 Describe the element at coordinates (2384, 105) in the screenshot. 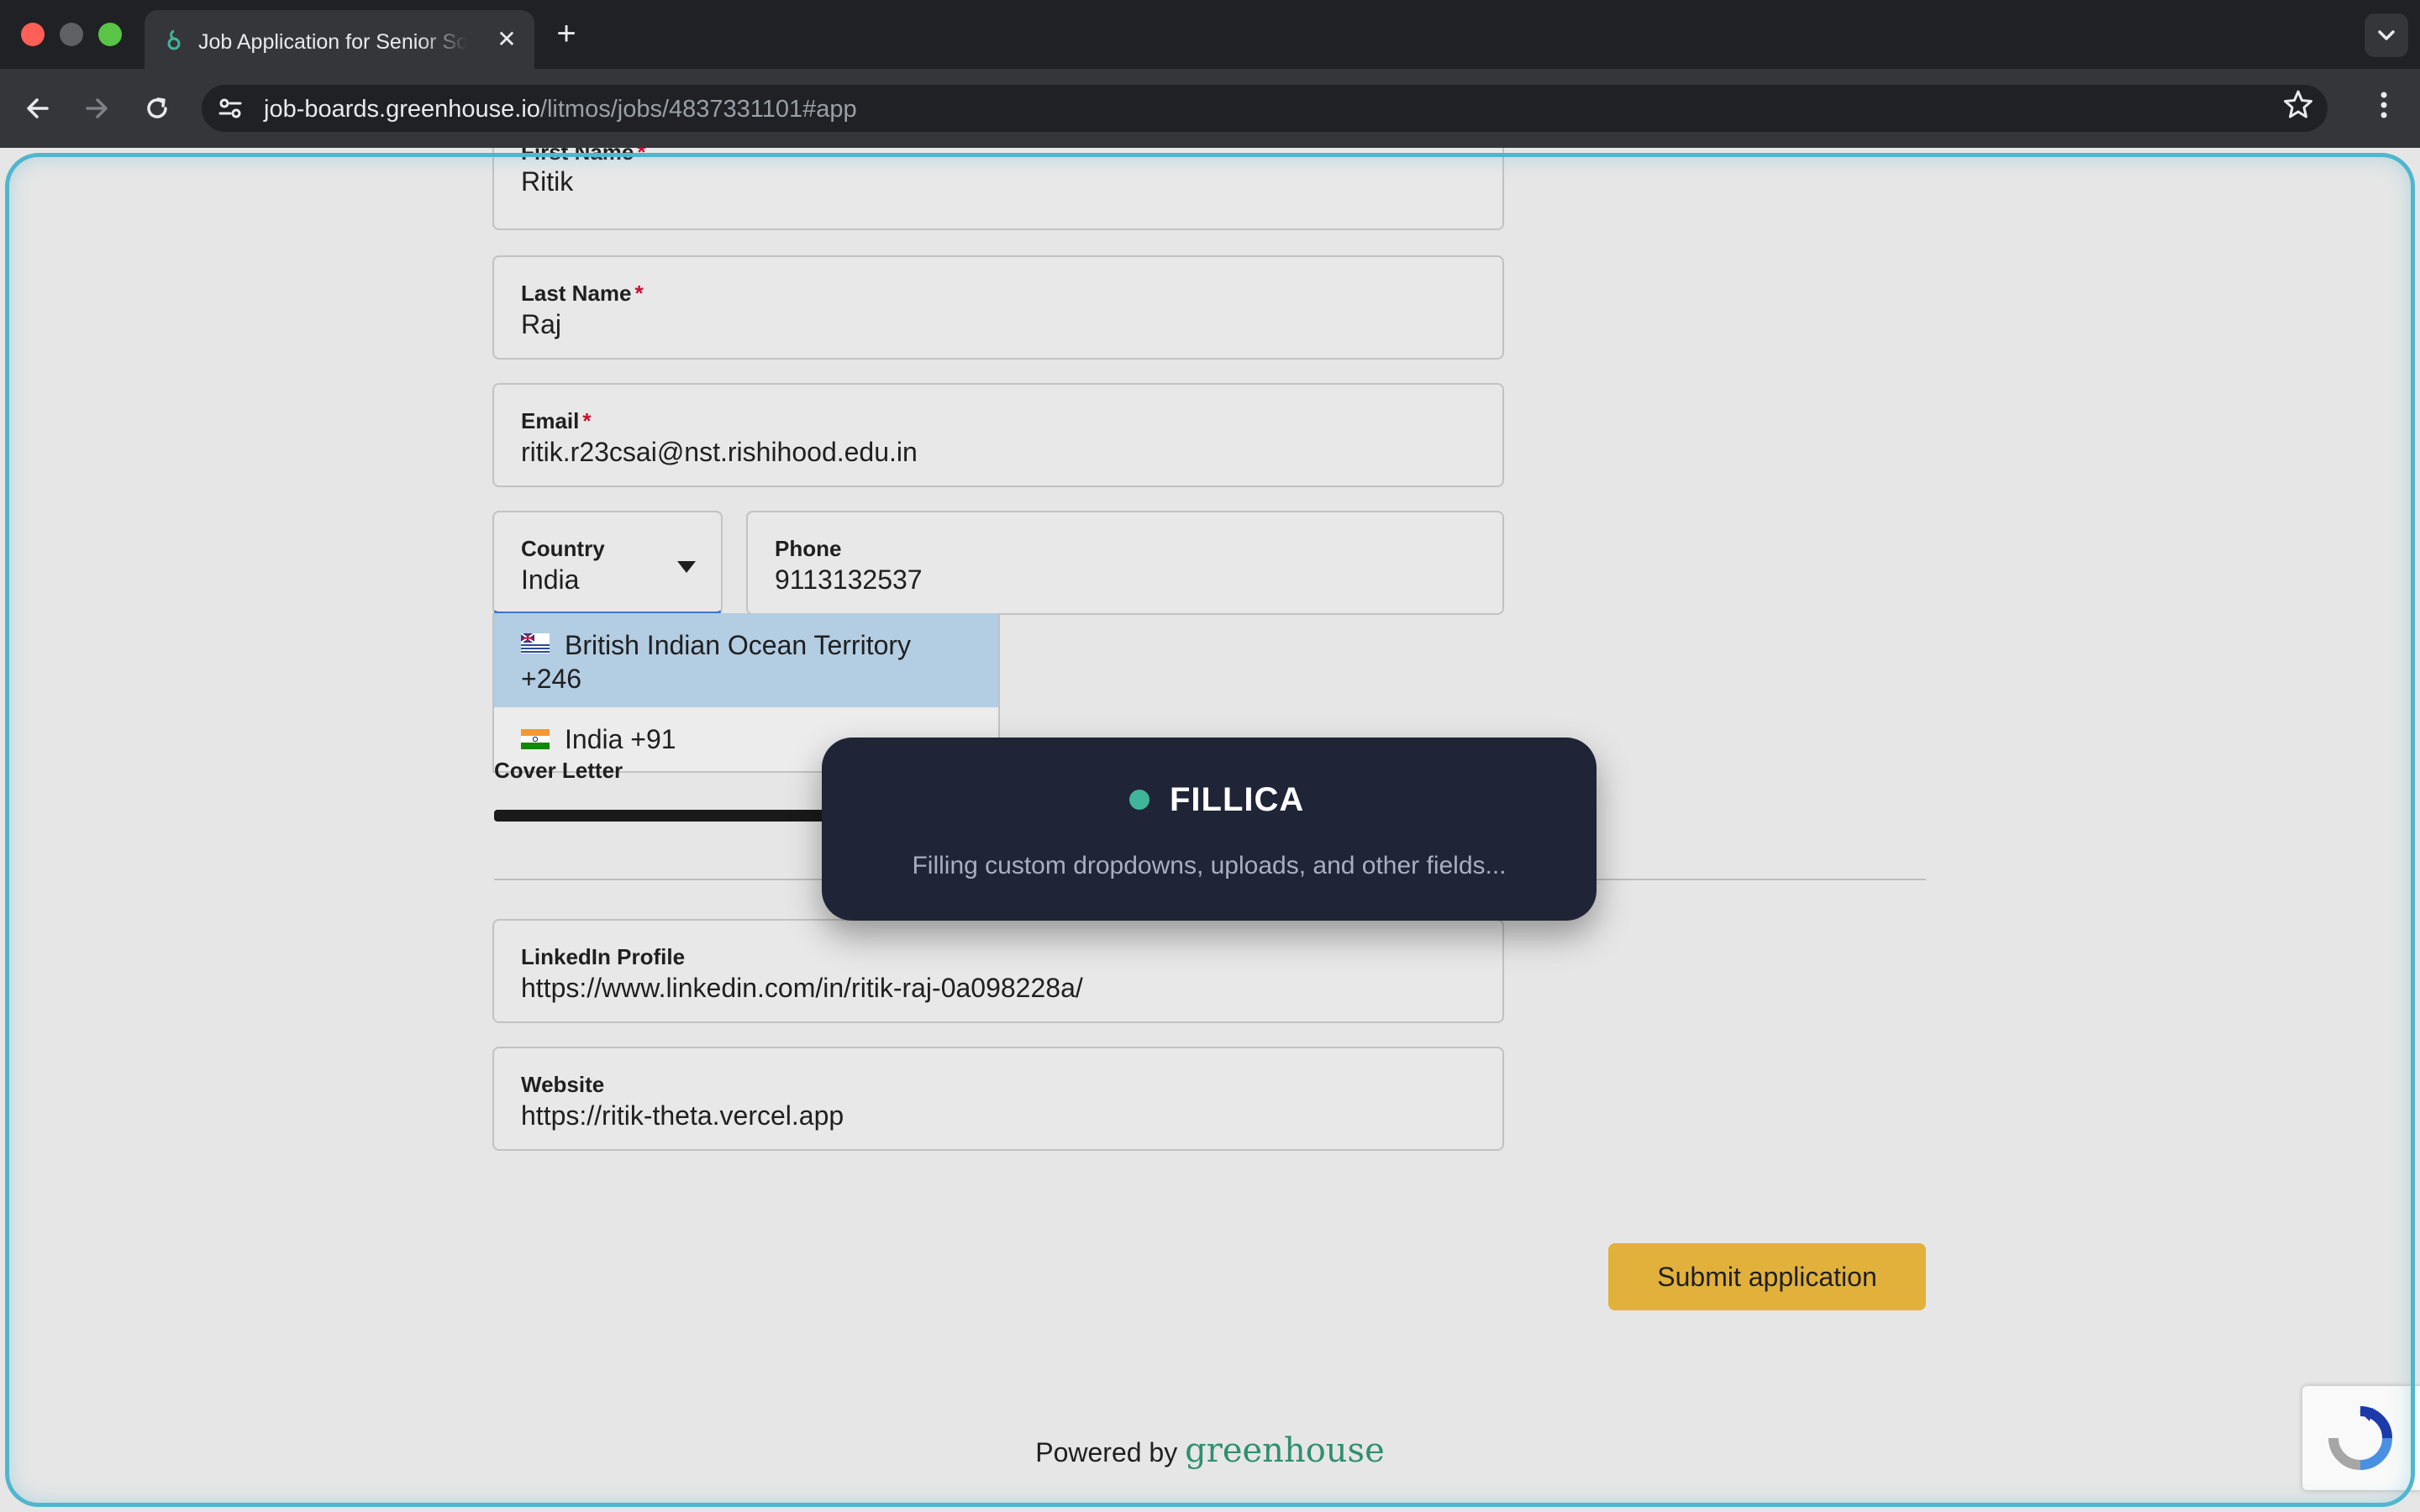

I see `more-menu-icon` at that location.